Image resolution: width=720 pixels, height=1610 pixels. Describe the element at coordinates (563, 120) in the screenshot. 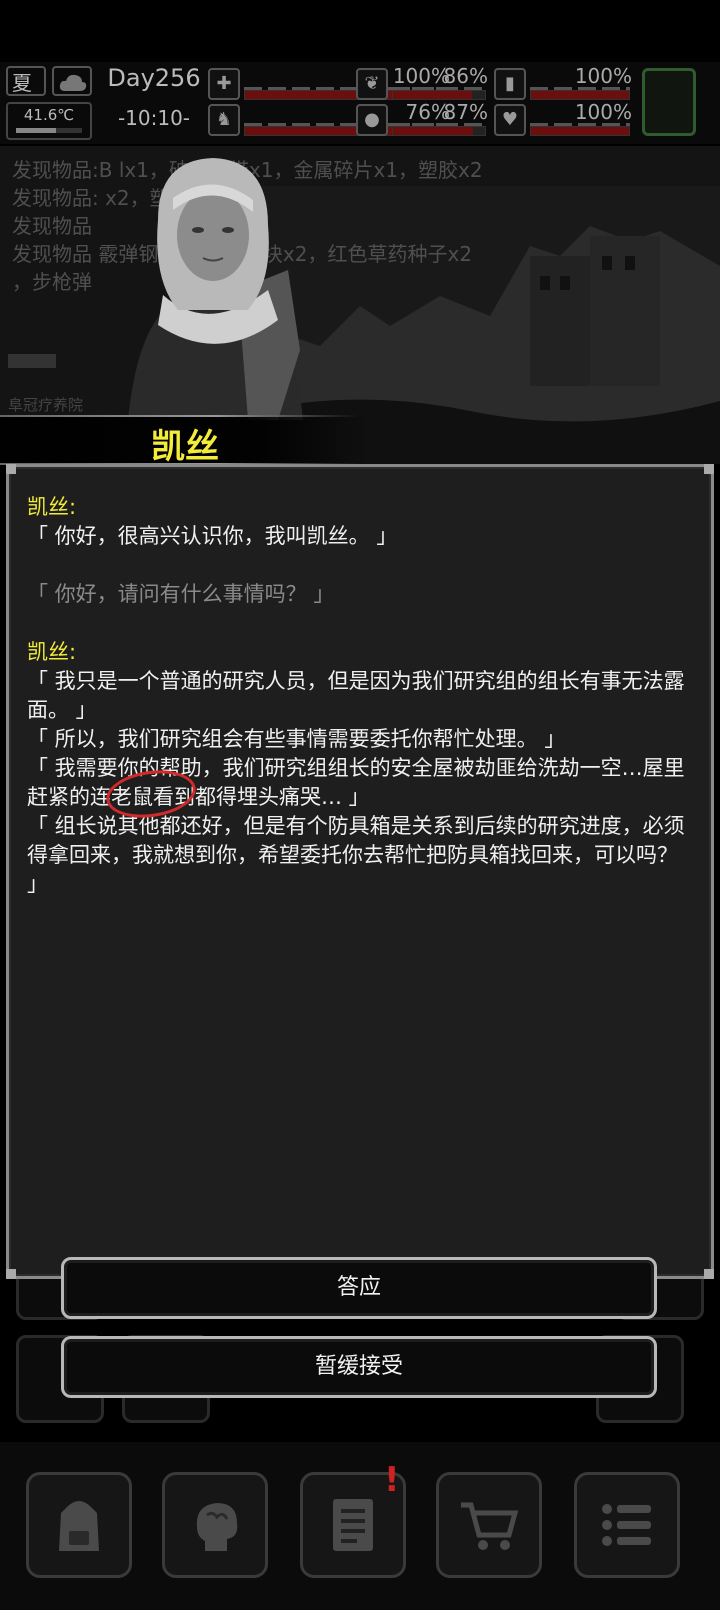

I see `stat-heart: ♥ 100%` at that location.